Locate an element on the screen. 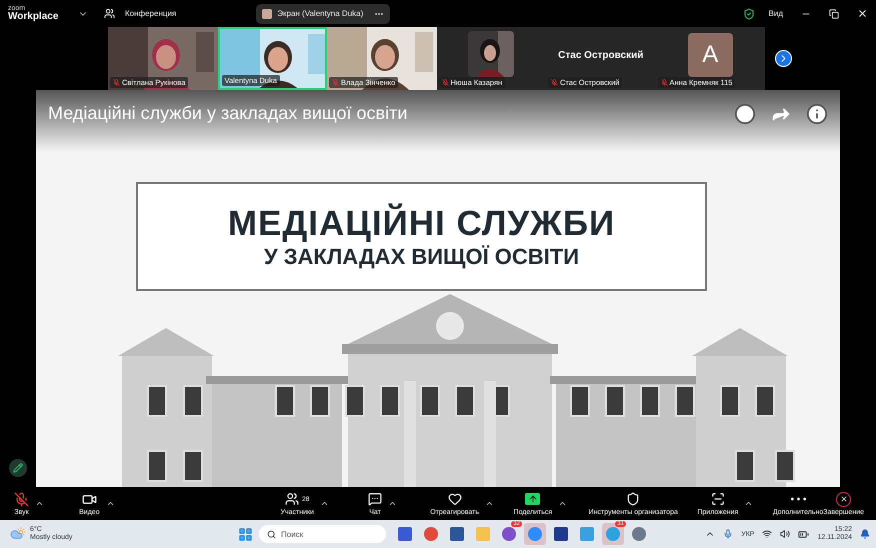 This screenshot has width=876, height=548. search-field: Поиск is located at coordinates (322, 534).